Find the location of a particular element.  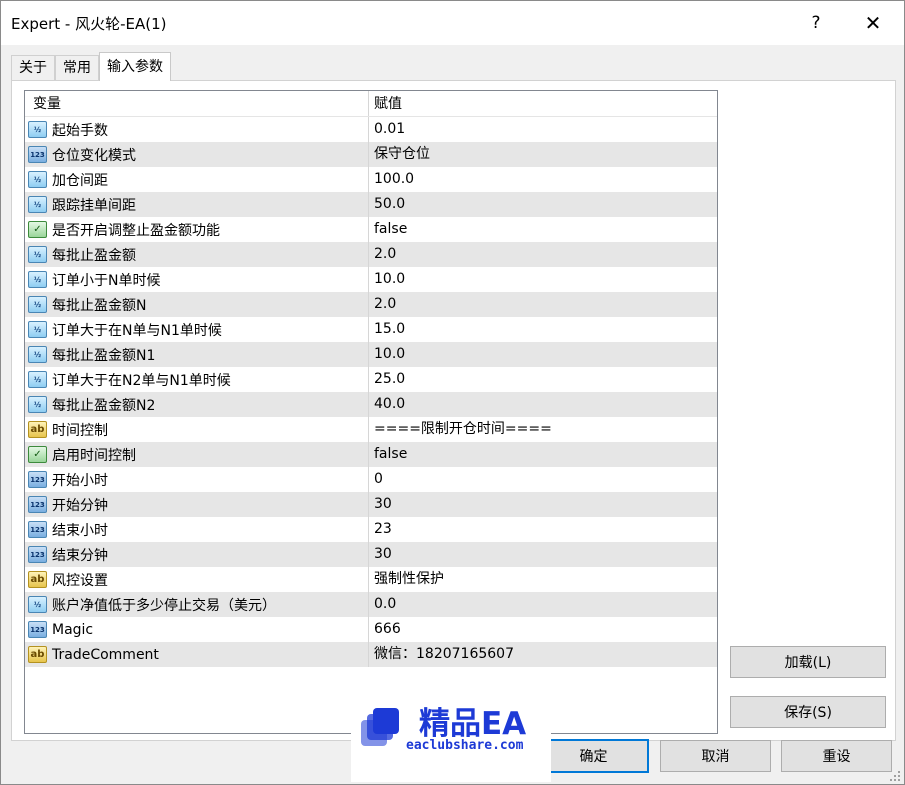

value-cell: ====限制开仓时间==== is located at coordinates (543, 429).